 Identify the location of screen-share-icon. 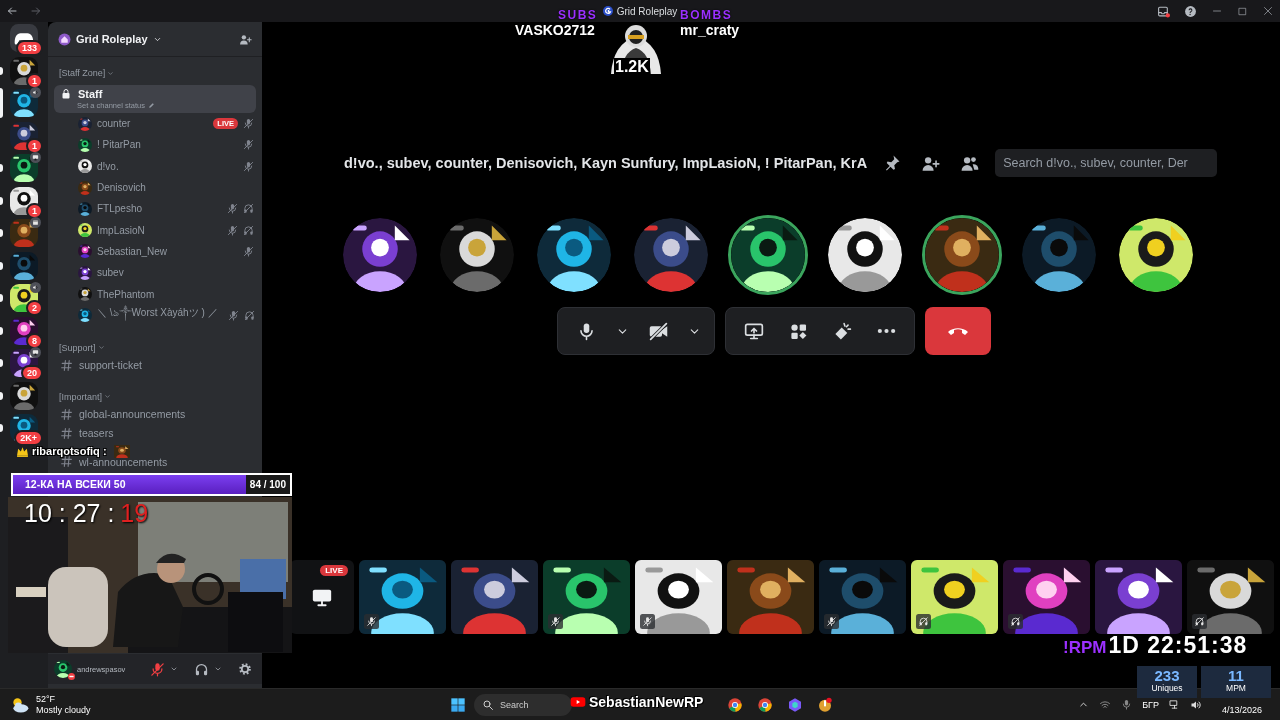
(754, 331).